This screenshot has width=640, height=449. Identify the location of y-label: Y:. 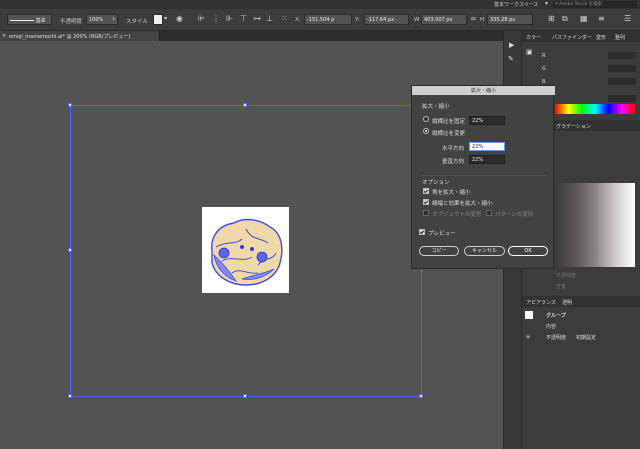
(357, 20).